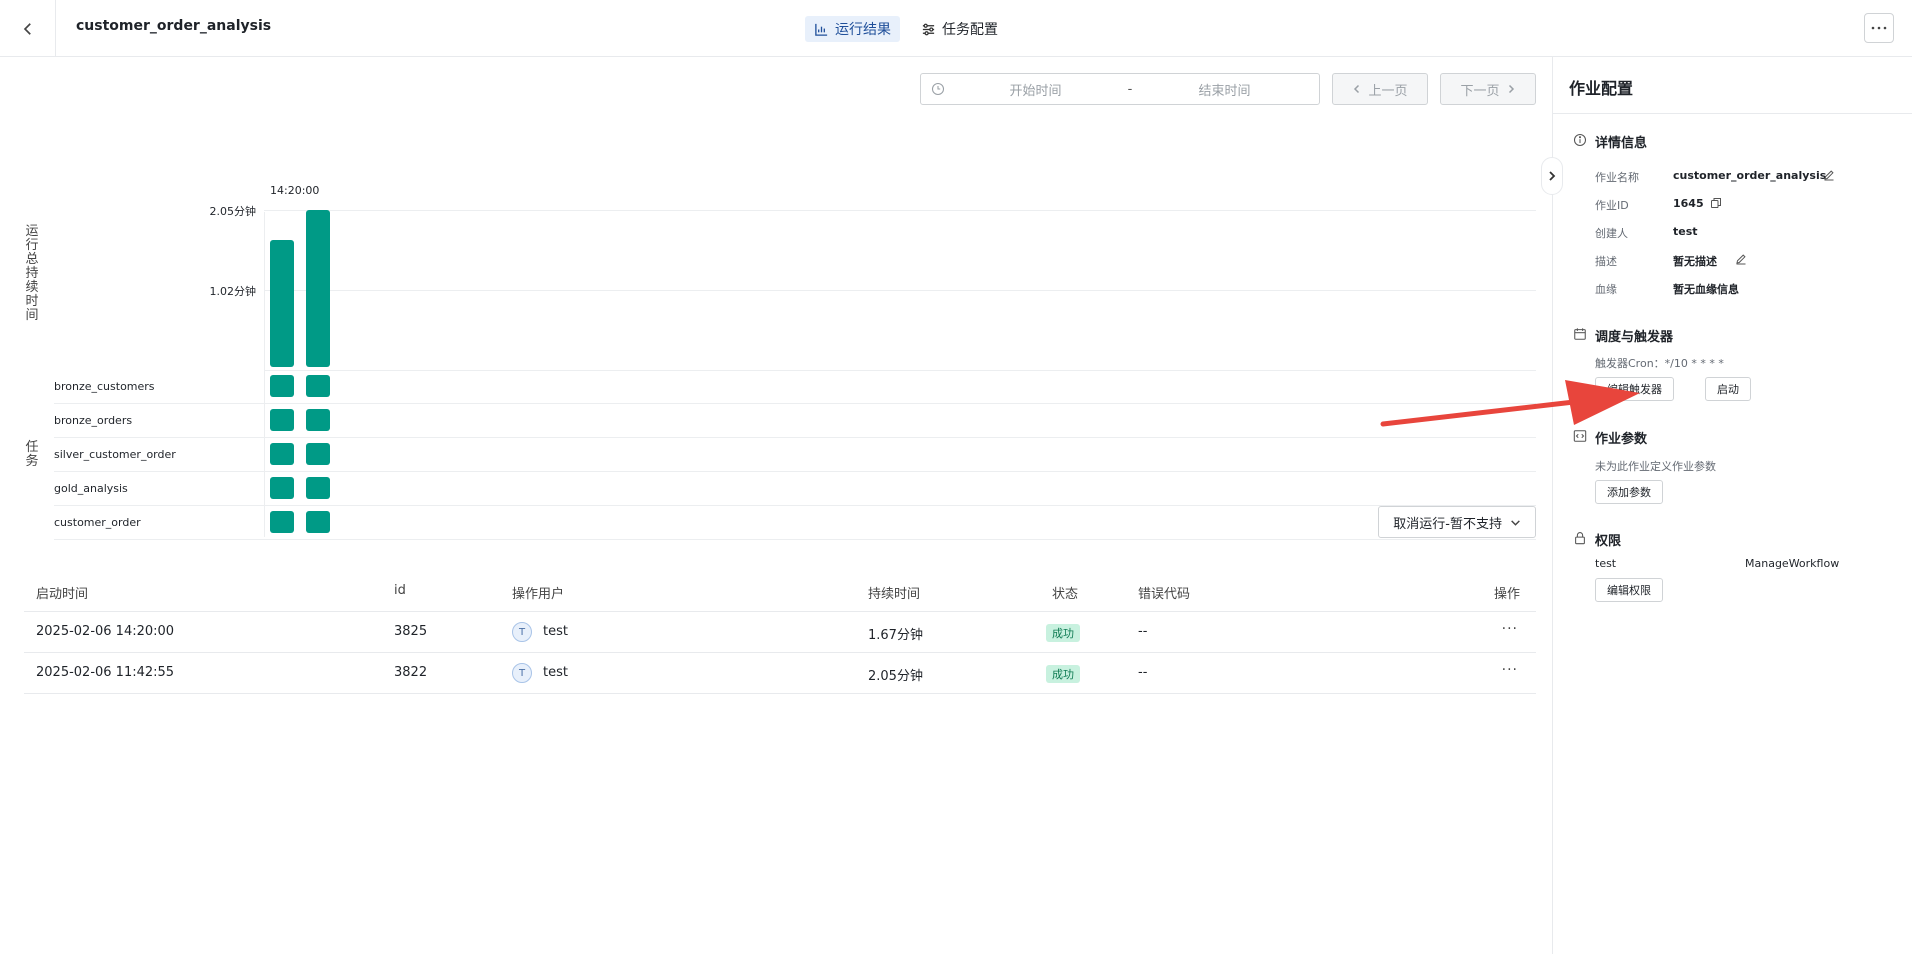 Image resolution: width=1912 pixels, height=954 pixels. I want to click on permission-user: test, so click(1606, 563).